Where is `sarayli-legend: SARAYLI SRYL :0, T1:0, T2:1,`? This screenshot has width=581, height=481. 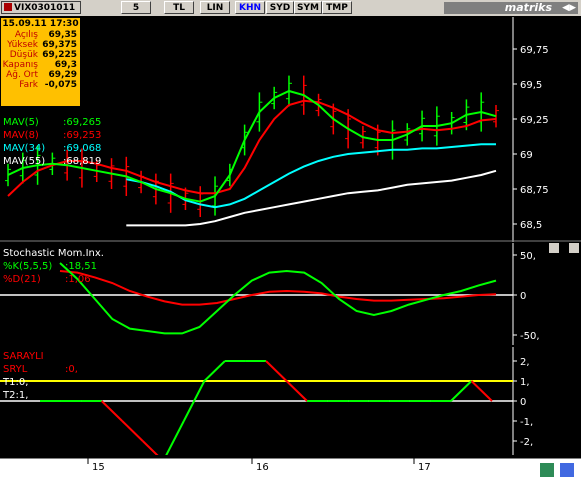
sarayli-legend: SARAYLI SRYL :0, T1:0, T2:1, is located at coordinates (40, 376).